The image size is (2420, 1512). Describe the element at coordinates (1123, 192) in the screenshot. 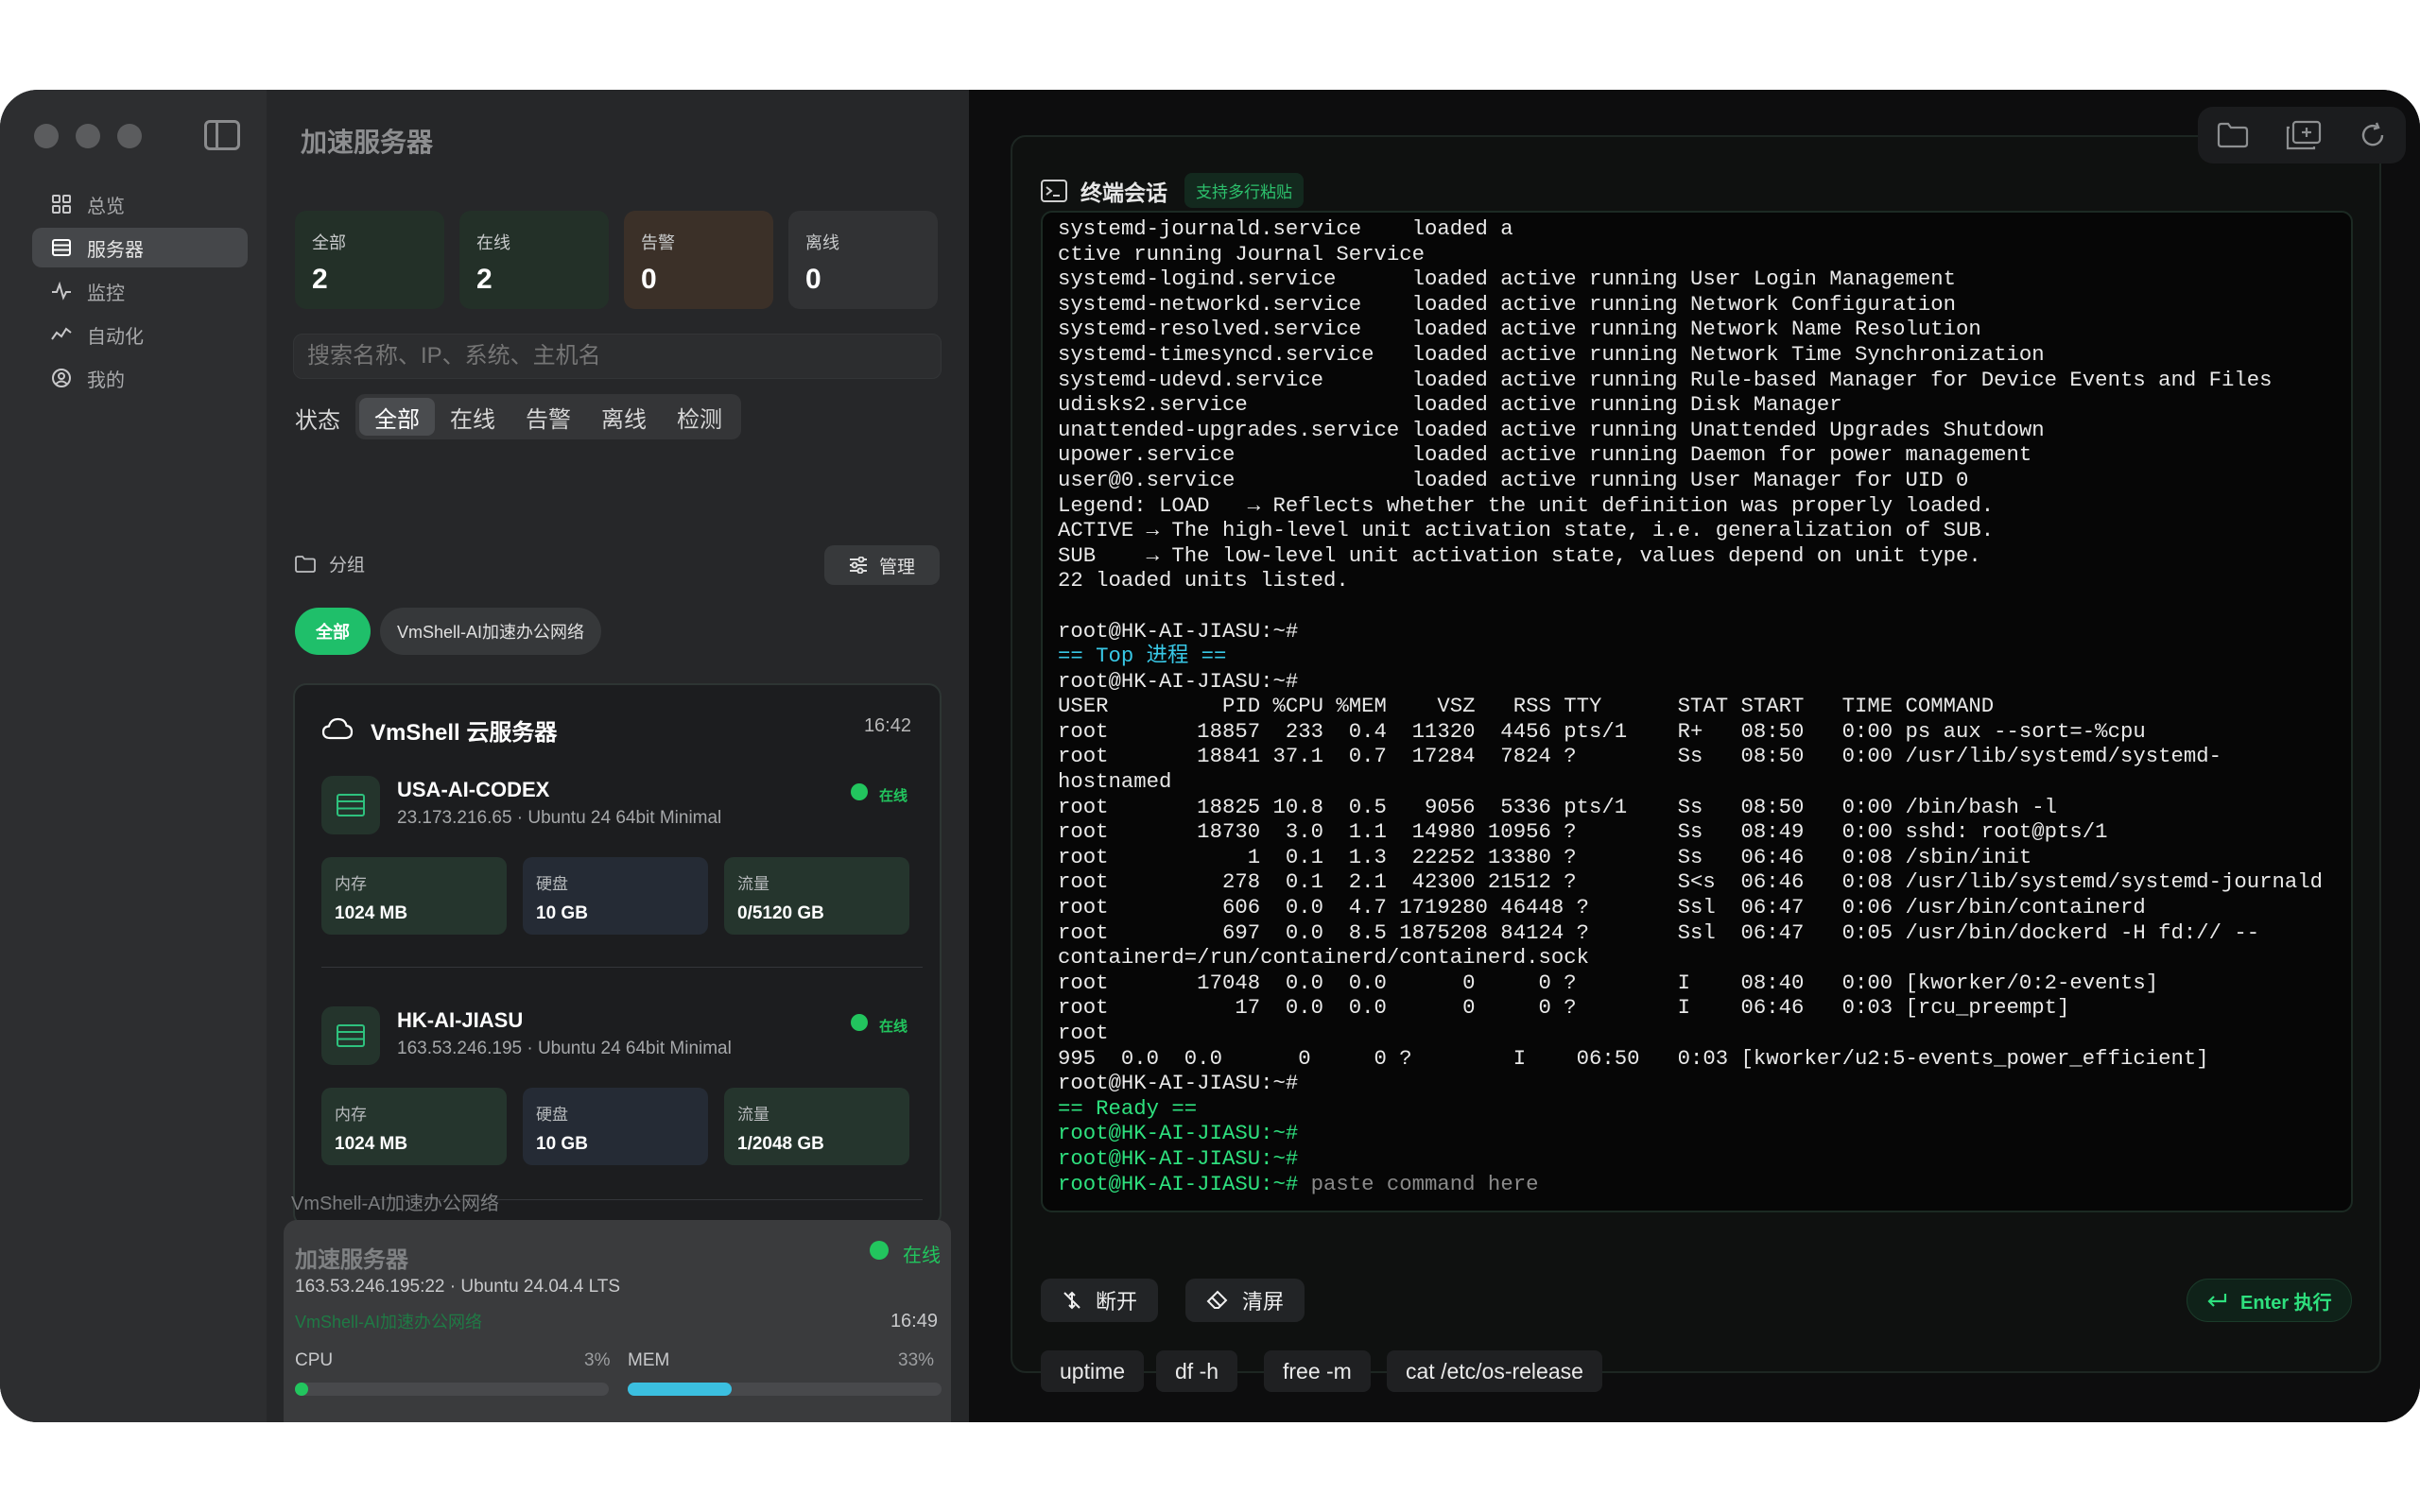

I see `terminal-title: 终端会话` at that location.